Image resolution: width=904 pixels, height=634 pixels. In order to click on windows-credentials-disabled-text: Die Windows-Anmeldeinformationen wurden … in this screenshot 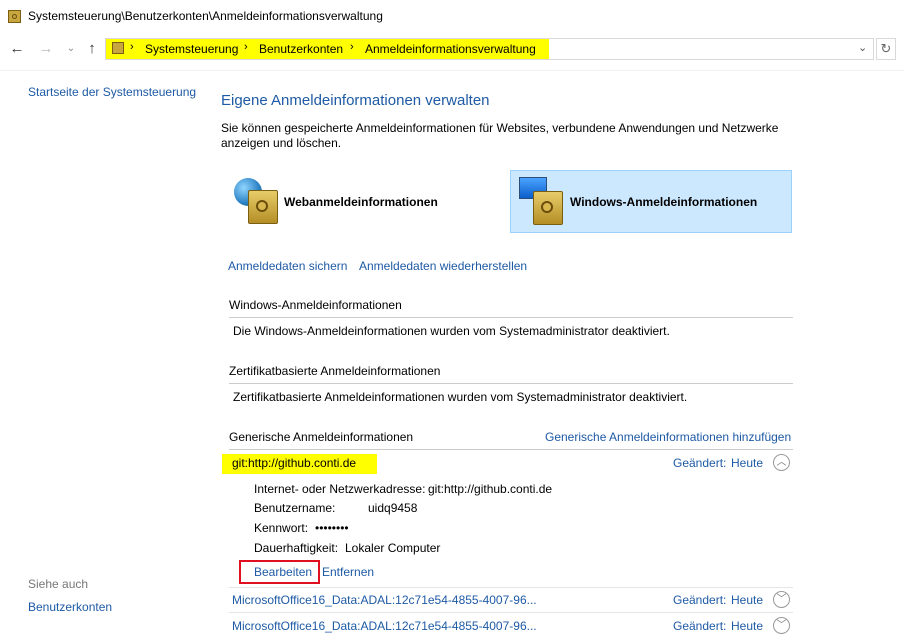, I will do `click(451, 331)`.